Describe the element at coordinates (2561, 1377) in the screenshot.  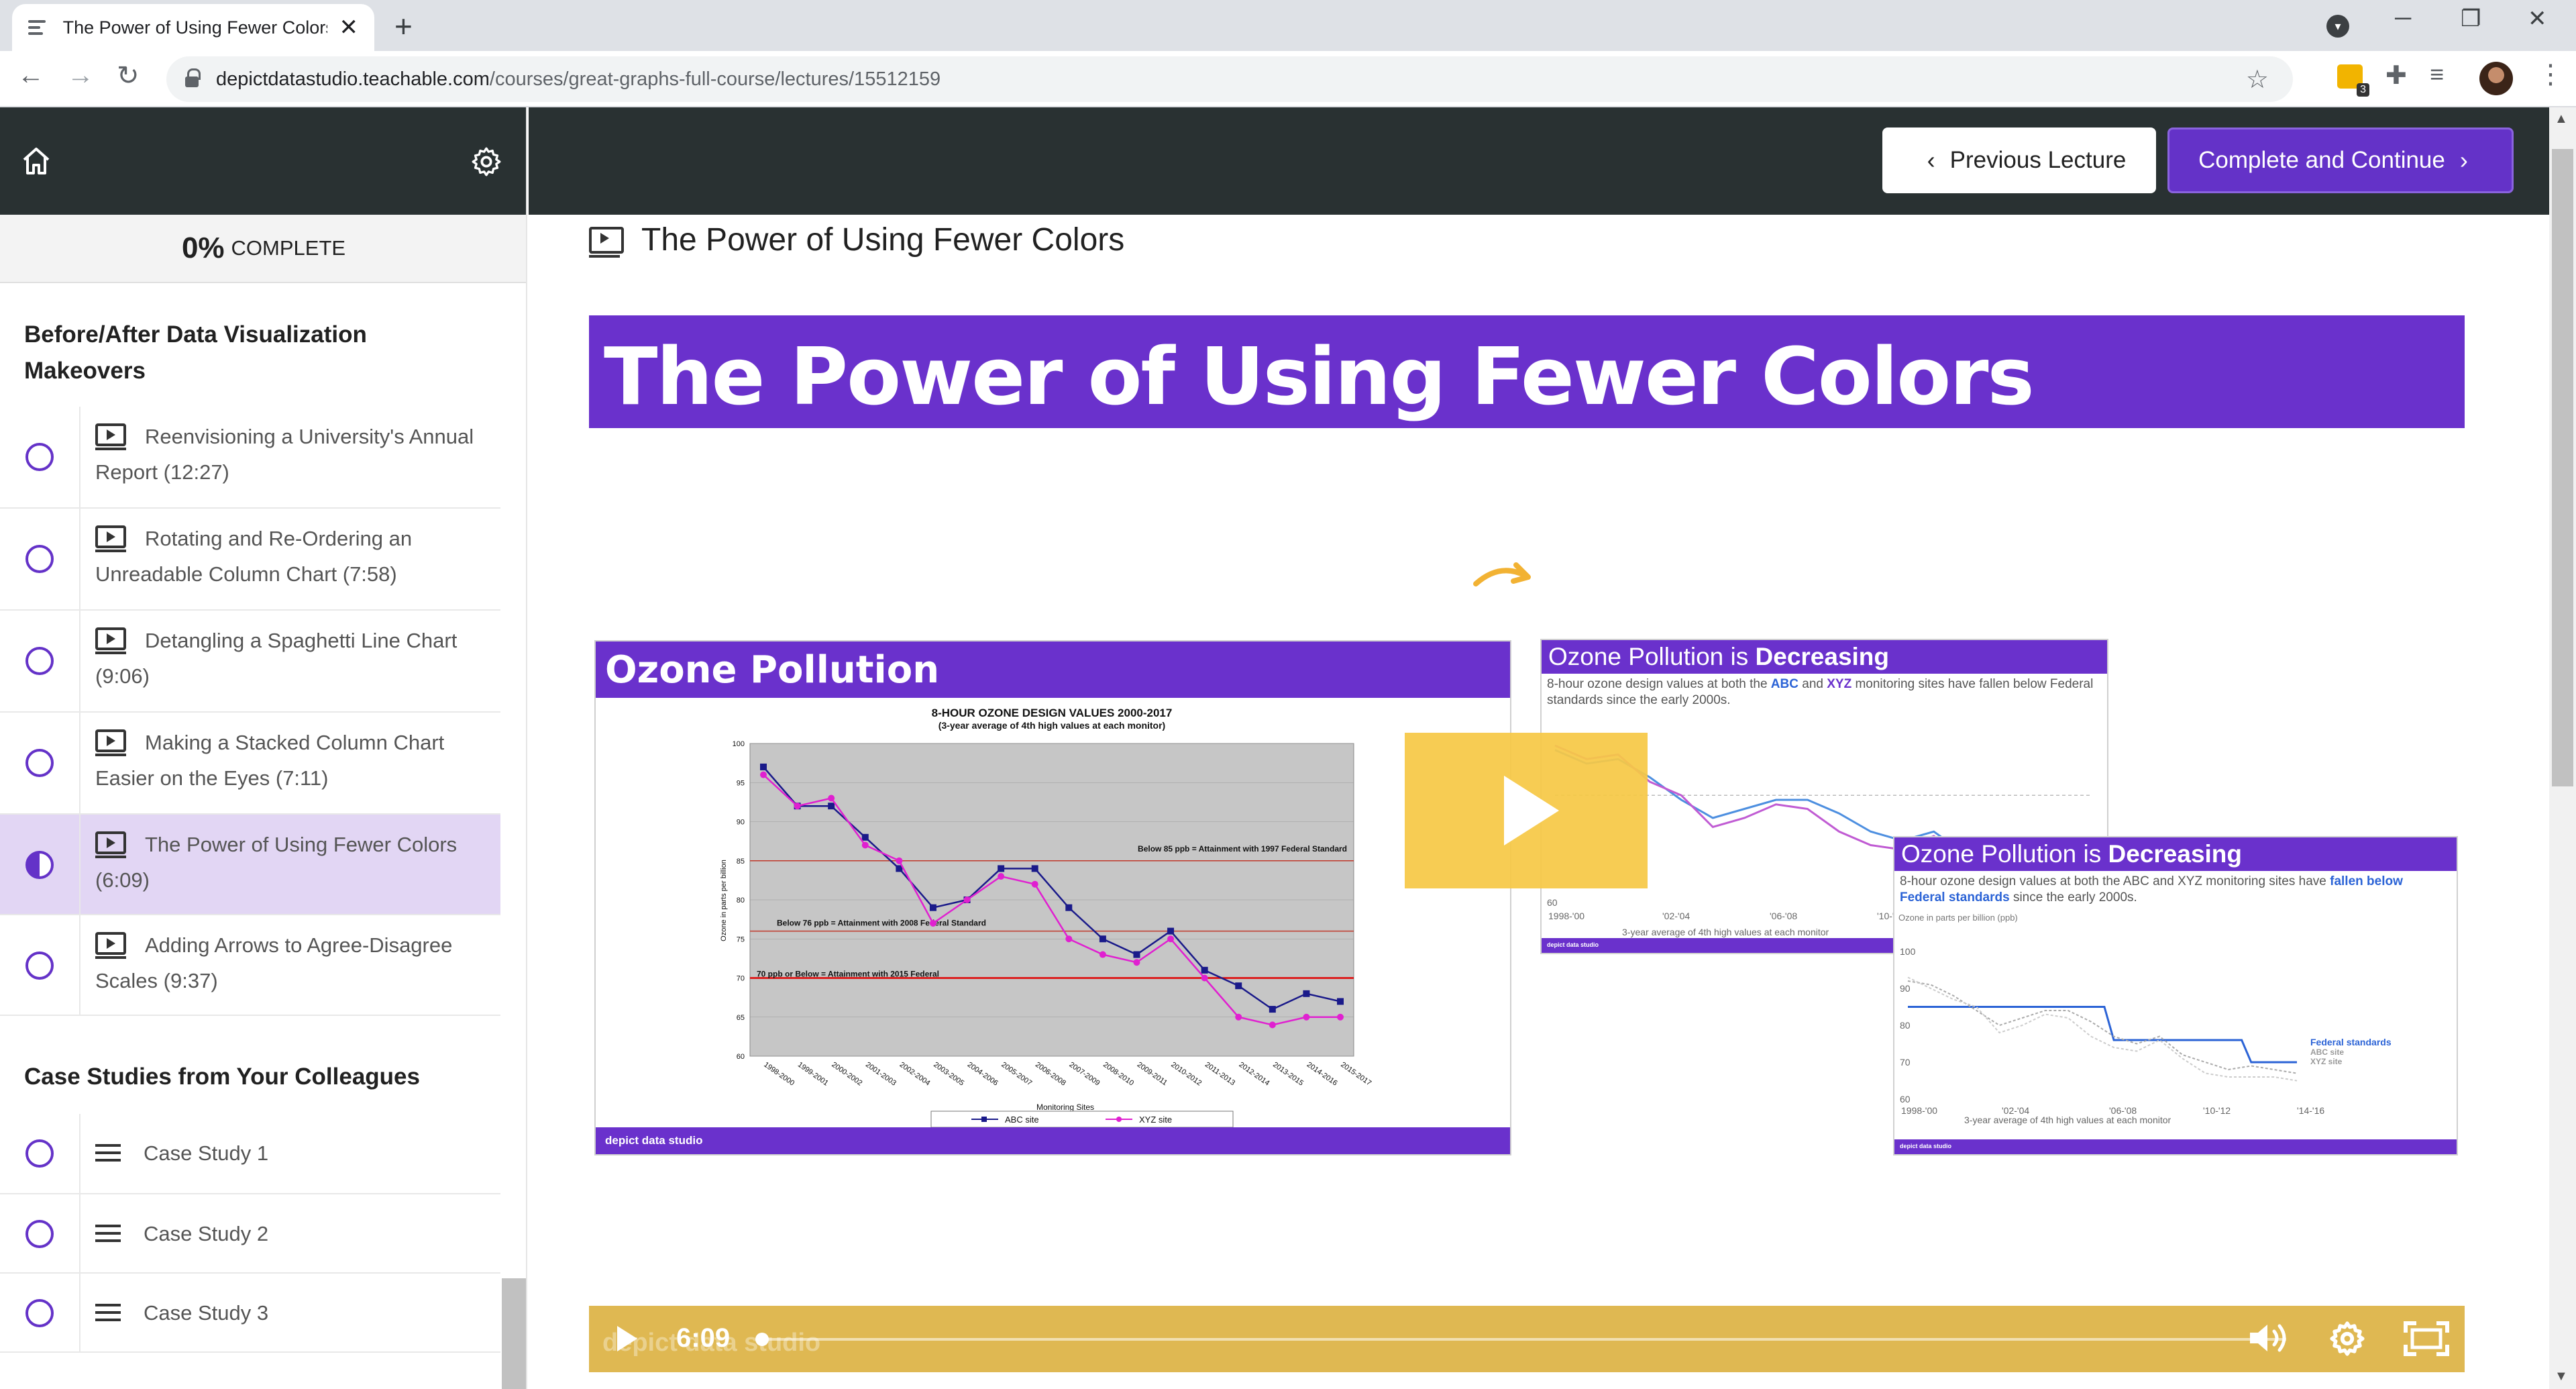
I see `scroll-down-icon: ▼` at that location.